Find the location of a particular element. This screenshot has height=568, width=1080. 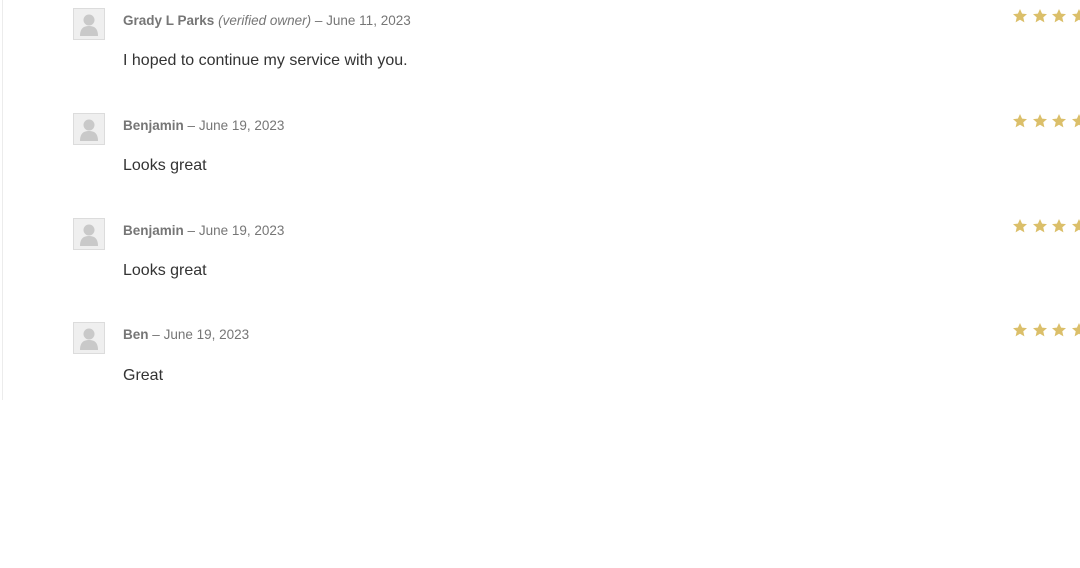

verified-owner-badge: (verified owner) is located at coordinates (265, 20).